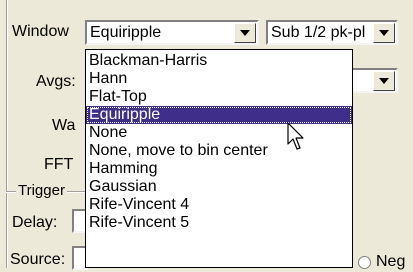 This screenshot has width=413, height=272. I want to click on option-hann: Hann, so click(219, 79).